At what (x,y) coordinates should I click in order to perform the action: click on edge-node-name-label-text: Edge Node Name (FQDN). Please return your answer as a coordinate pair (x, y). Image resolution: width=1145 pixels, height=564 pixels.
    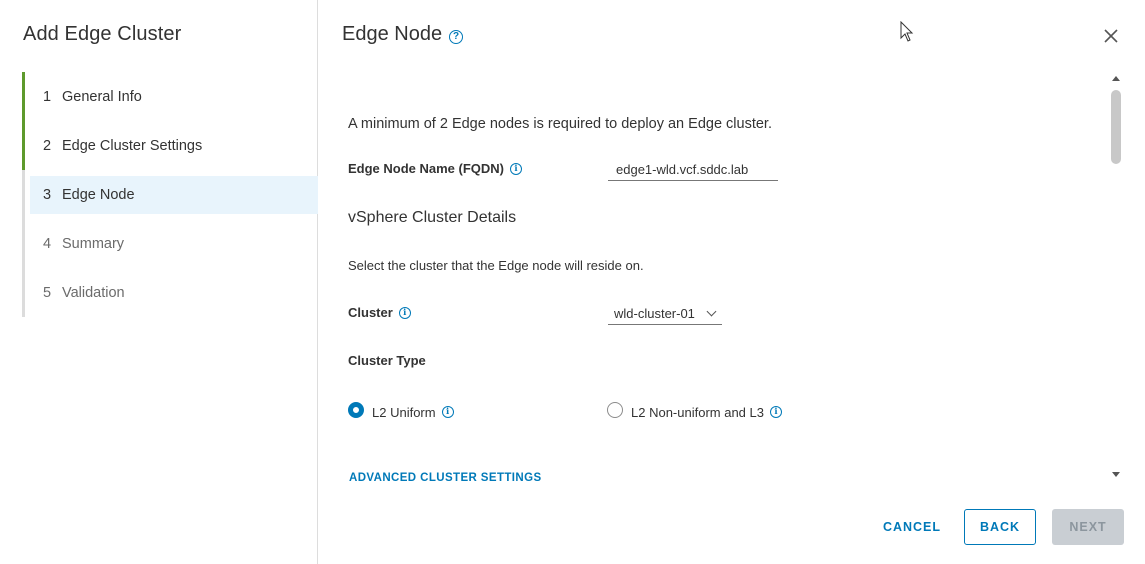
    Looking at the image, I should click on (426, 168).